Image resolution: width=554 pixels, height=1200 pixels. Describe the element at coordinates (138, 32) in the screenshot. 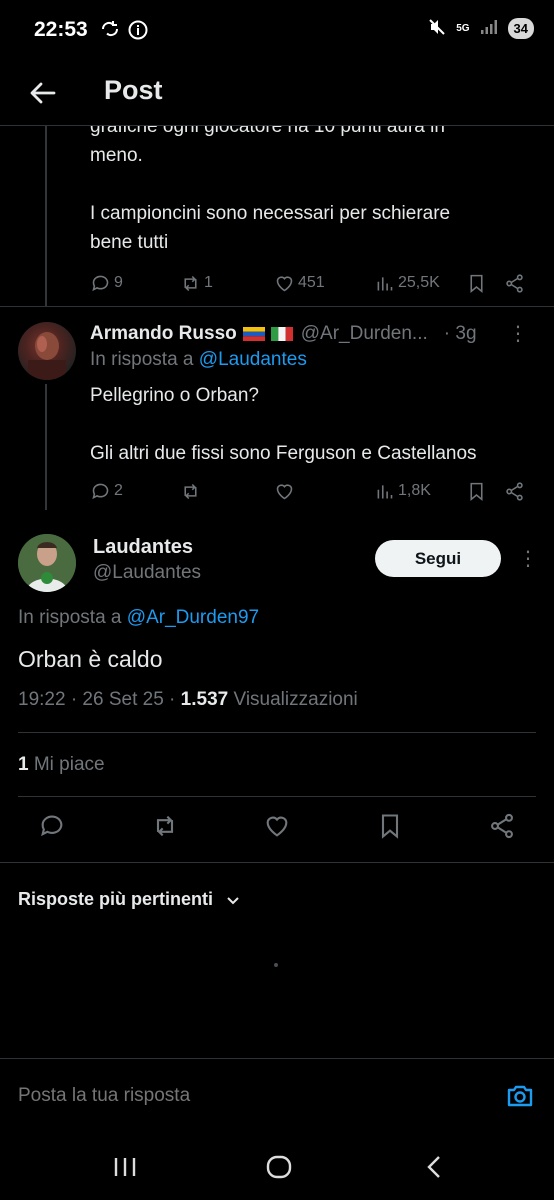

I see `info-icon` at that location.